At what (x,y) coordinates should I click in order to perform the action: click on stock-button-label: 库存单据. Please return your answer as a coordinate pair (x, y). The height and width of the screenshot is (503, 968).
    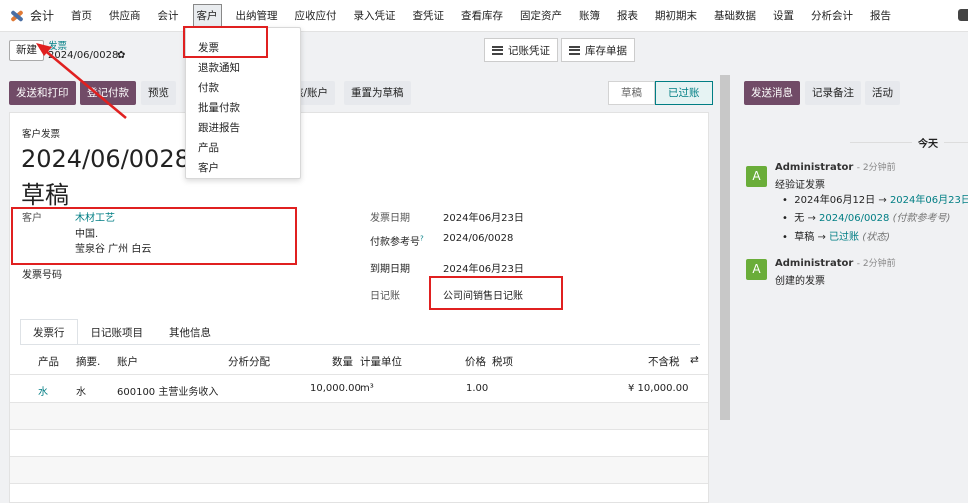
    Looking at the image, I should click on (606, 50).